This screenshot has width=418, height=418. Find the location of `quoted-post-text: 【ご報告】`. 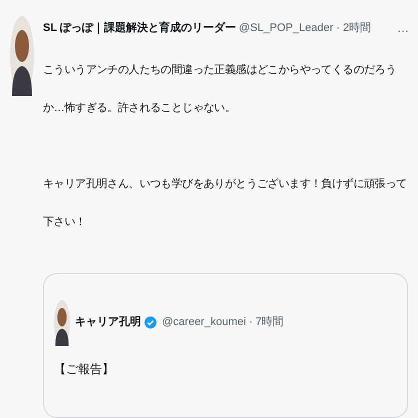

quoted-post-text: 【ご報告】 is located at coordinates (84, 369).